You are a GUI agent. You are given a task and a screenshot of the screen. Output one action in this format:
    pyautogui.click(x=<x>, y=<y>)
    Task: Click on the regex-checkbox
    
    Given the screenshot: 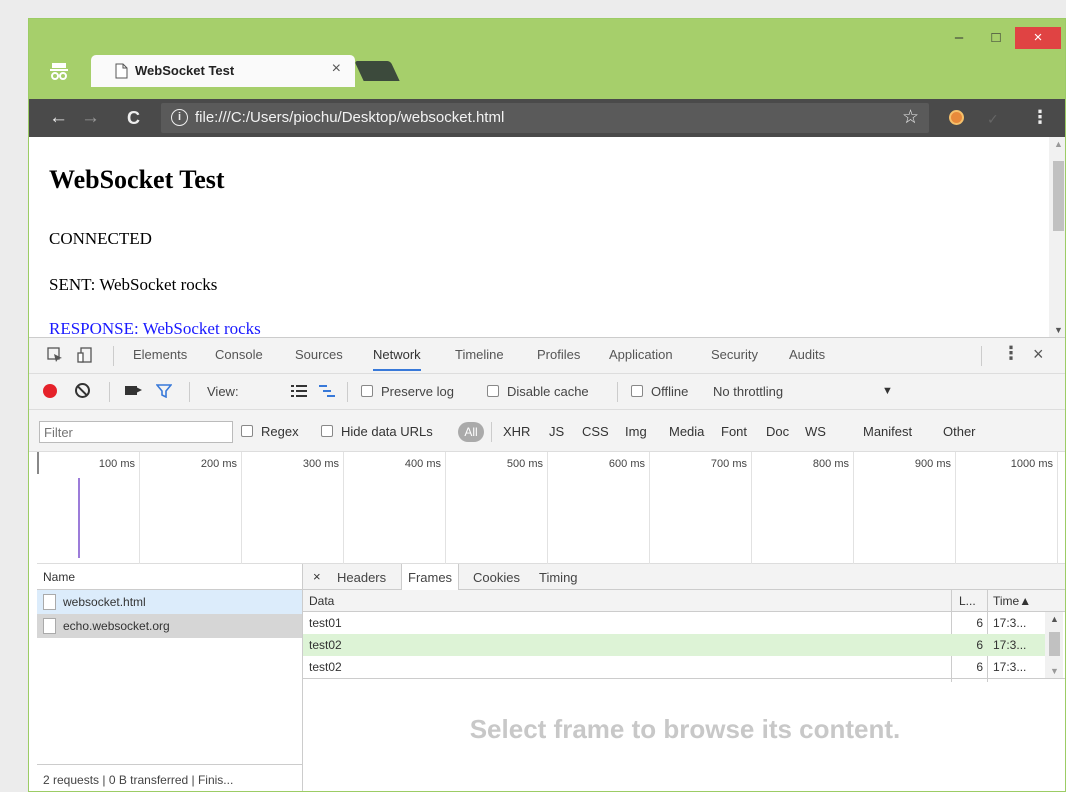 What is the action you would take?
    pyautogui.click(x=247, y=431)
    